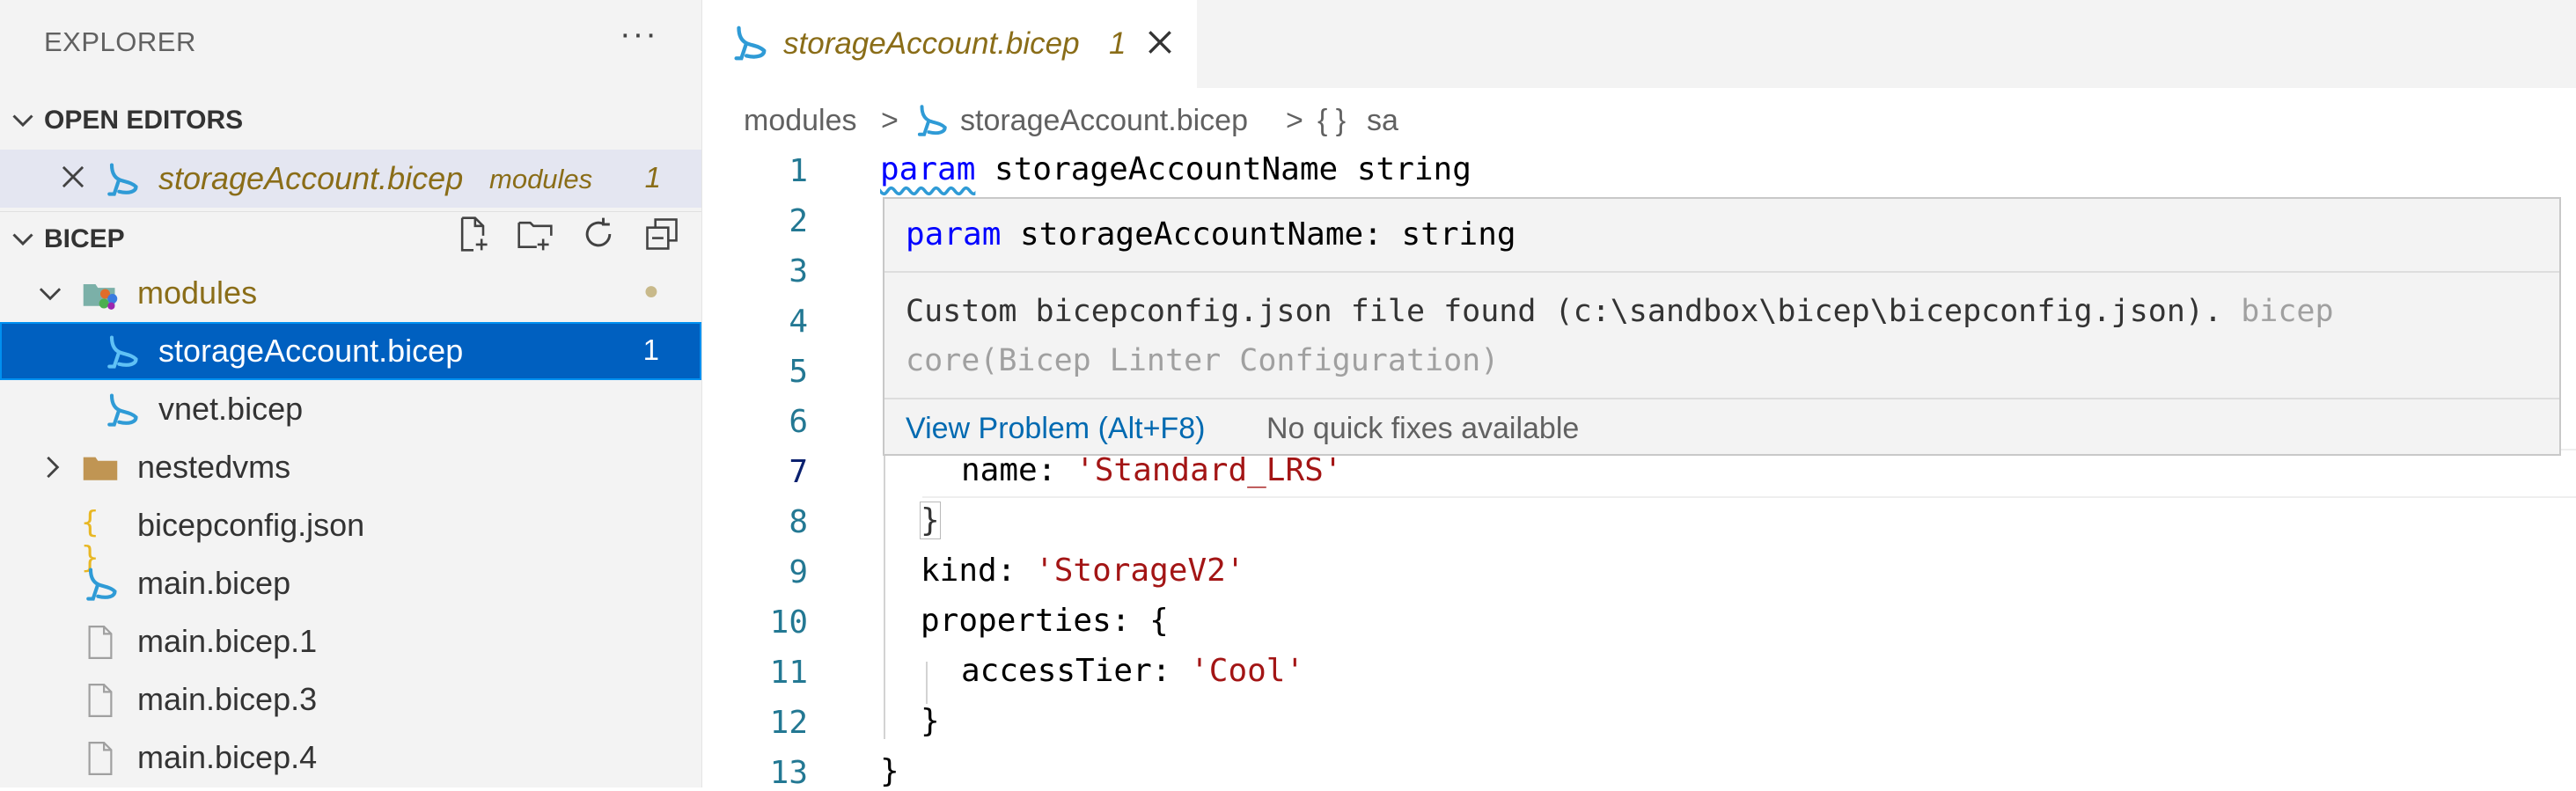 The height and width of the screenshot is (791, 2576). What do you see at coordinates (889, 771) in the screenshot?
I see `code-line-13: }` at bounding box center [889, 771].